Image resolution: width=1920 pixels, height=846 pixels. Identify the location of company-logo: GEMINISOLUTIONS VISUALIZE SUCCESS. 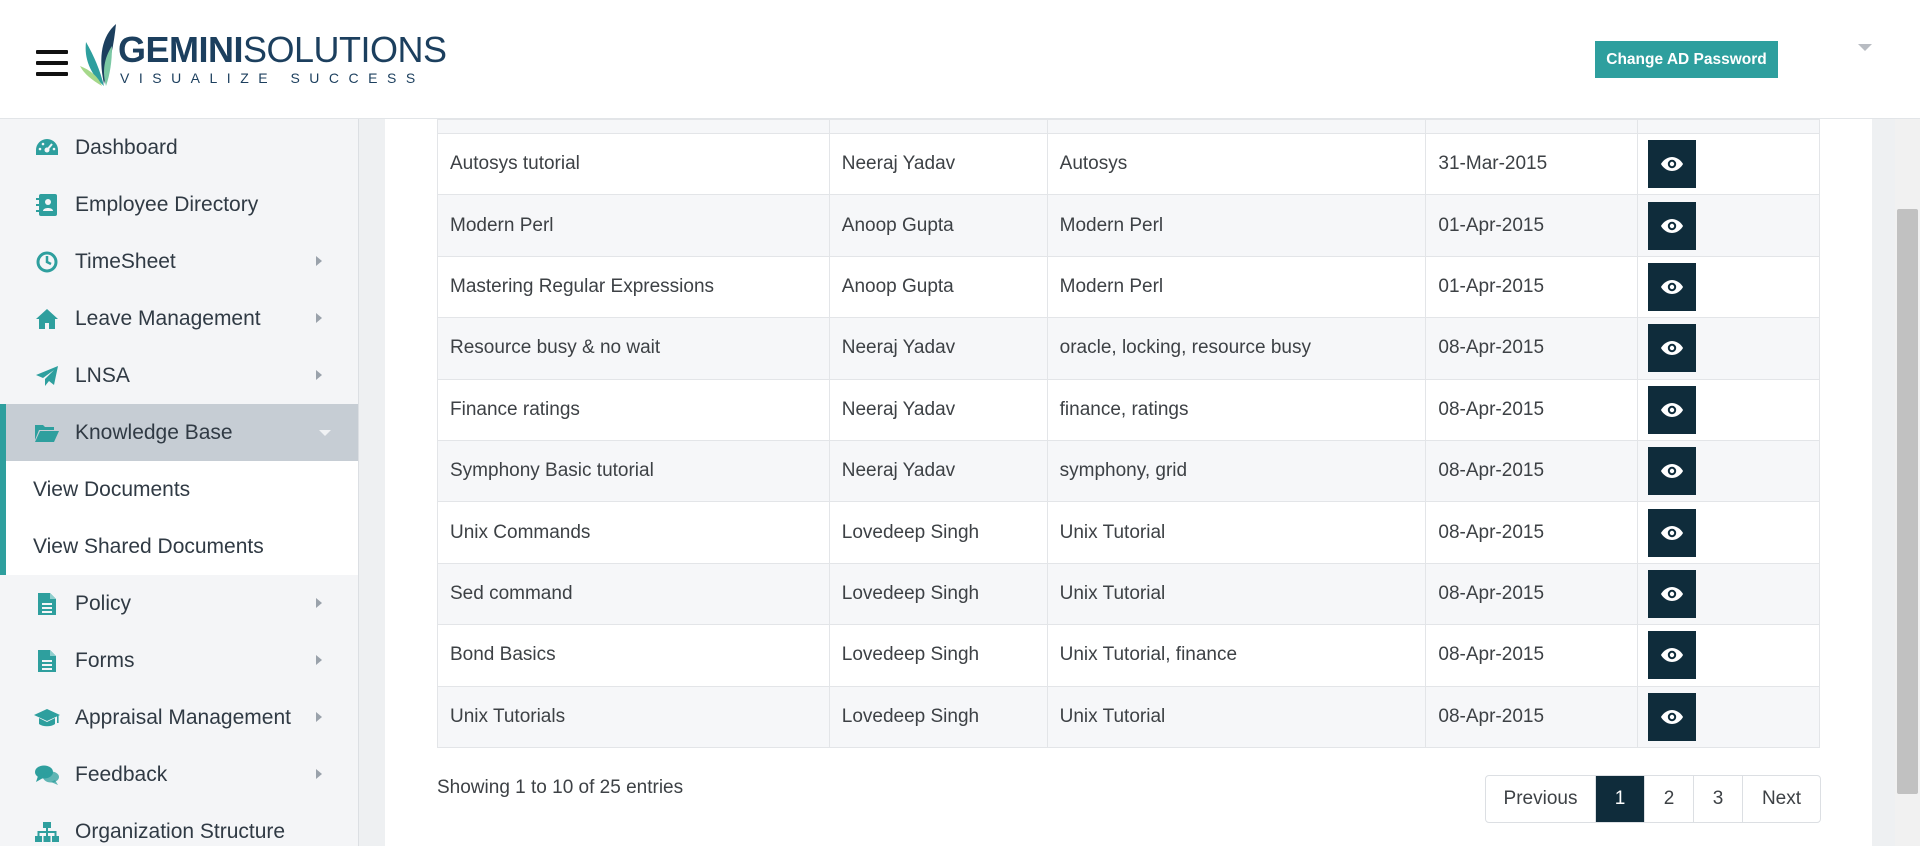
(263, 55).